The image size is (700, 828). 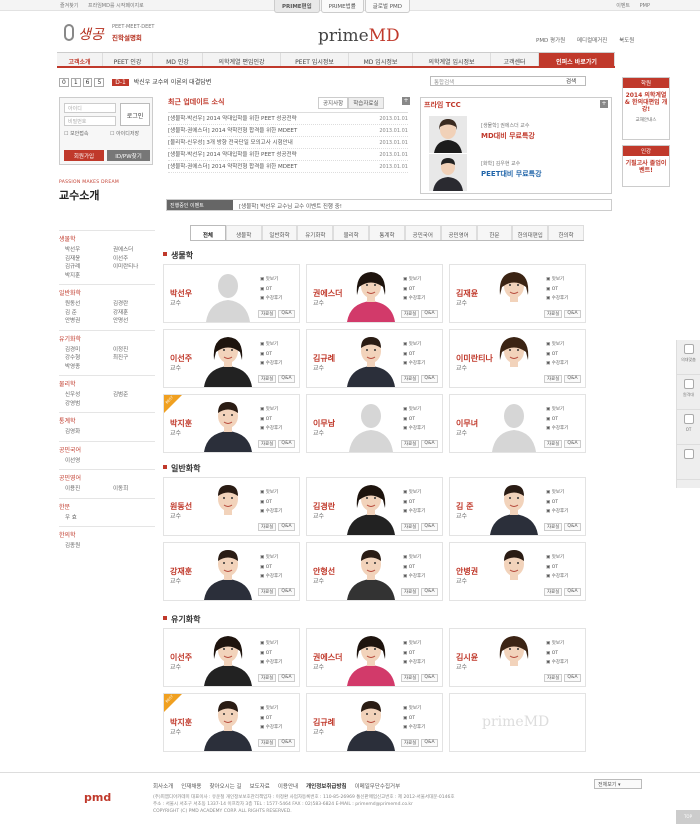 I want to click on nav-item-md-info: MD 입시정보, so click(x=381, y=59).